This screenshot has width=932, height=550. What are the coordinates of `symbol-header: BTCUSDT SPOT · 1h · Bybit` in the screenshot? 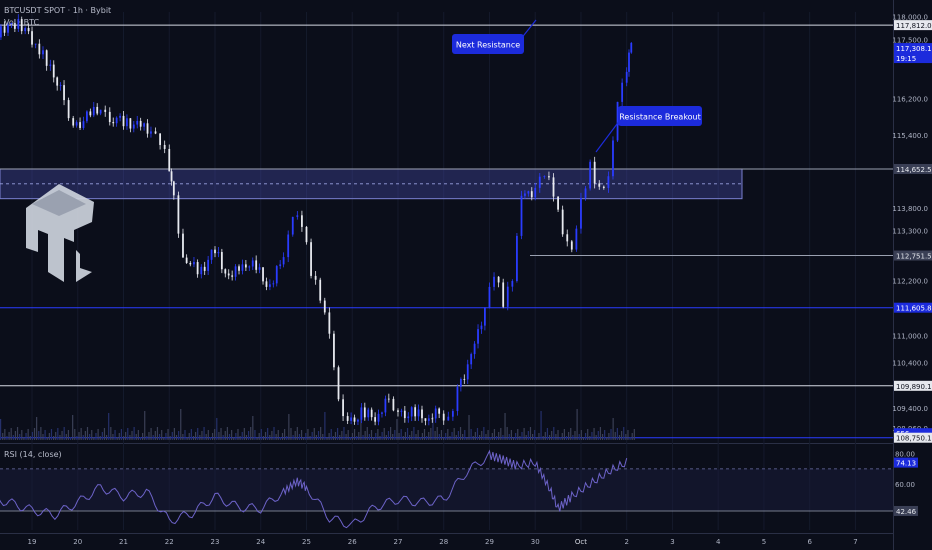 It's located at (58, 10).